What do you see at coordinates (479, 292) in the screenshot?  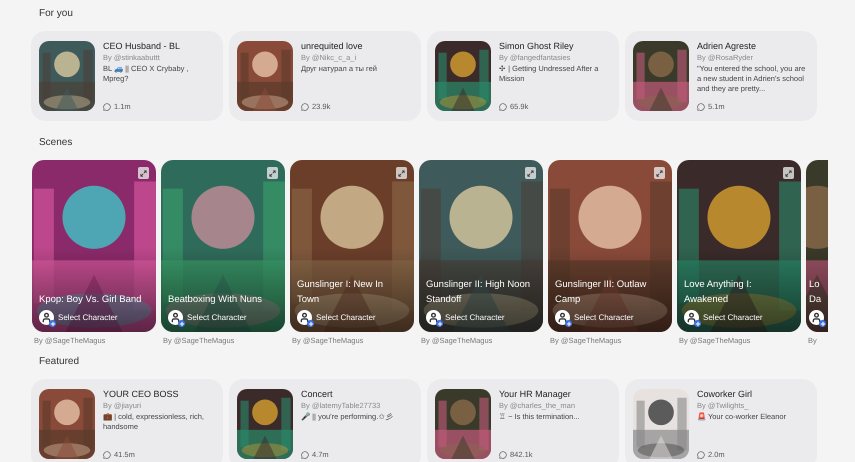 I see `scene-title: Gunslinger II: High Noon Standoff` at bounding box center [479, 292].